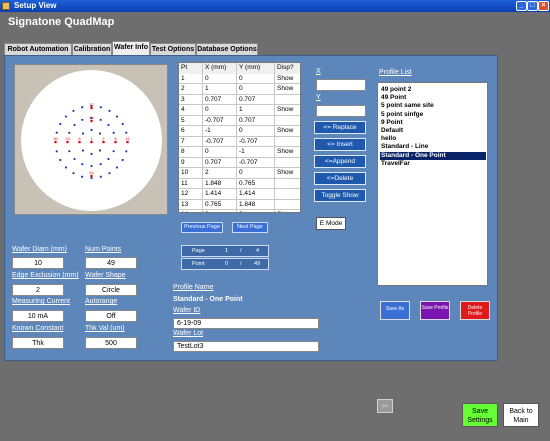  Describe the element at coordinates (227, 49) in the screenshot. I see `tab-database-options: Database Options` at that location.